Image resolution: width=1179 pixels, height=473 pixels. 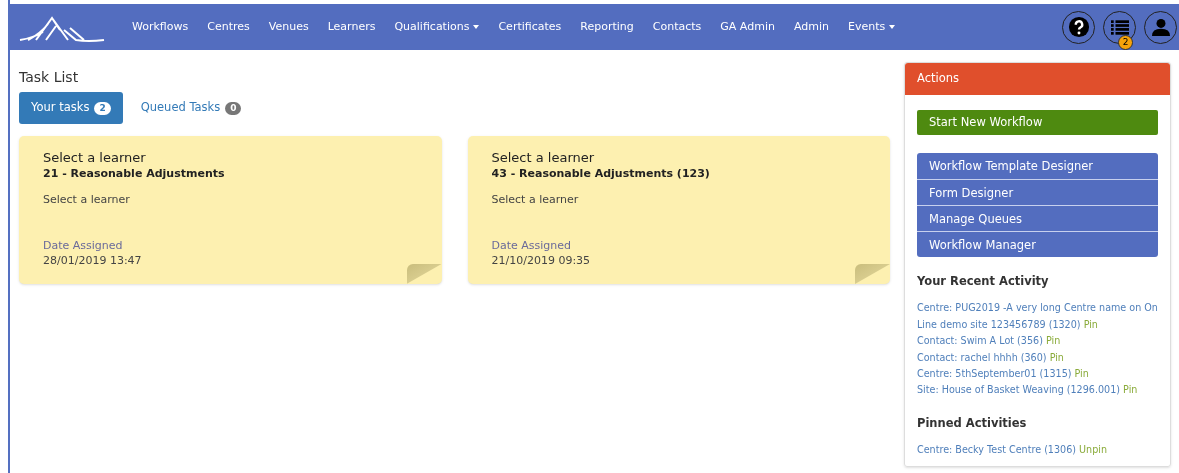 What do you see at coordinates (191, 108) in the screenshot?
I see `tab: Queued Tasks 0` at bounding box center [191, 108].